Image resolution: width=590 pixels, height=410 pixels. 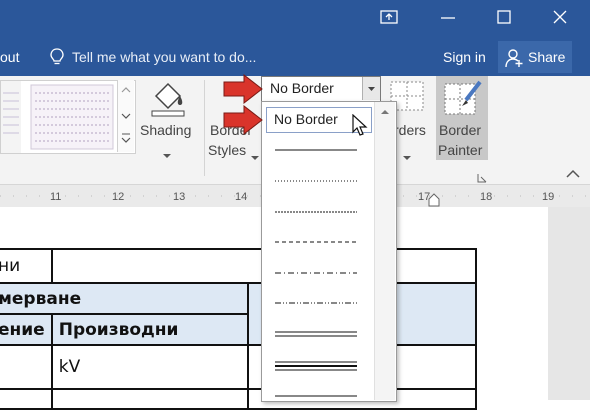 What do you see at coordinates (464, 57) in the screenshot?
I see `sign-in-link: Sign in` at bounding box center [464, 57].